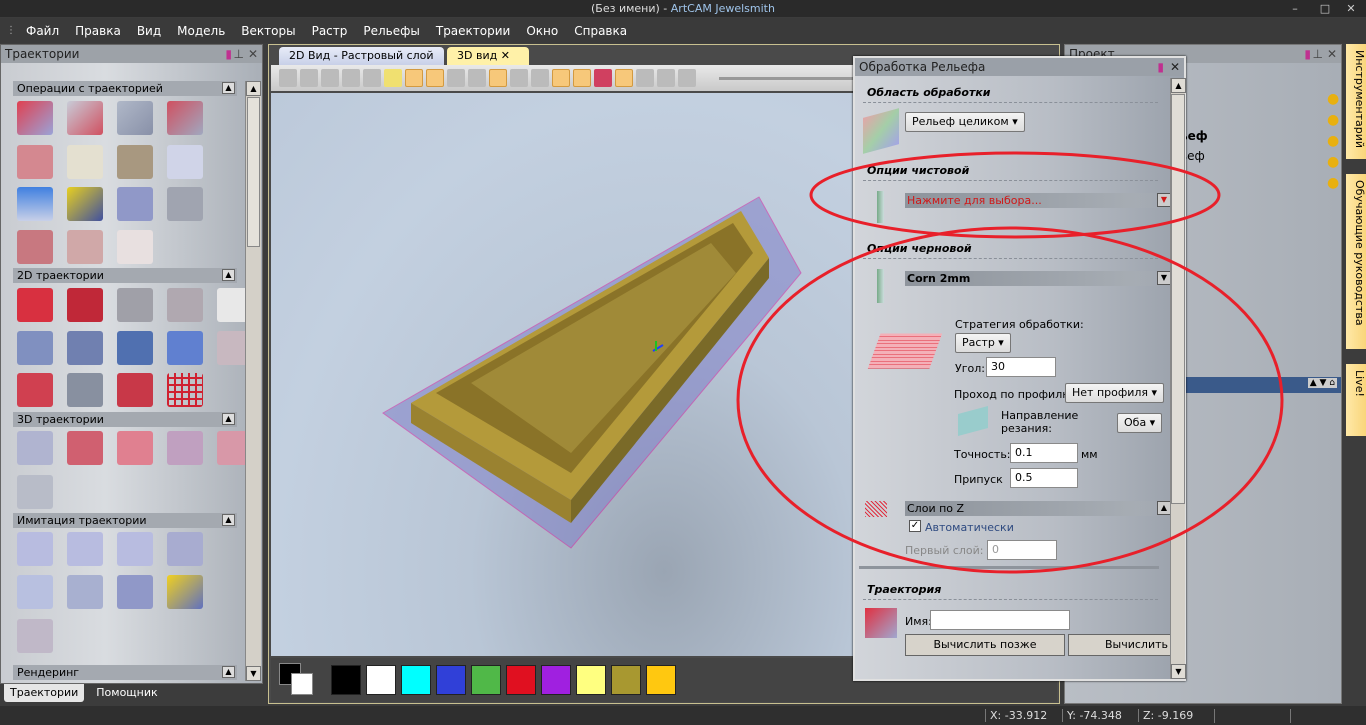  I want to click on section-toolpath-simulation: Имитация траектории ▲, so click(125, 520).